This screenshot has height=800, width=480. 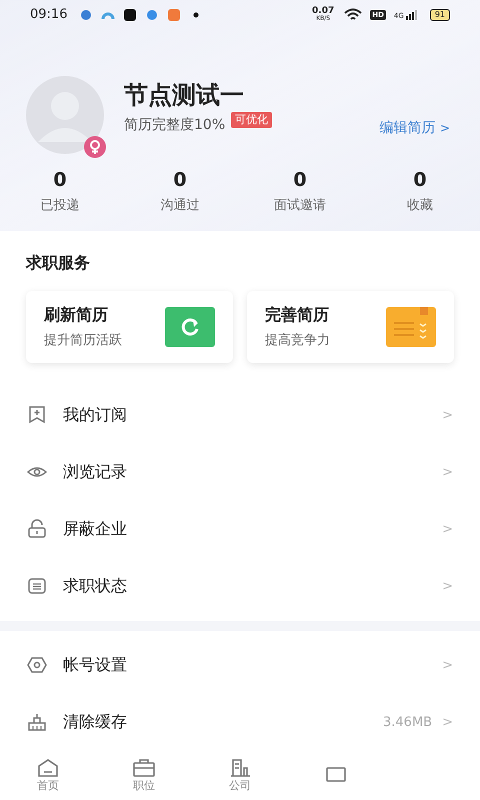 What do you see at coordinates (37, 586) in the screenshot?
I see `list-icon` at bounding box center [37, 586].